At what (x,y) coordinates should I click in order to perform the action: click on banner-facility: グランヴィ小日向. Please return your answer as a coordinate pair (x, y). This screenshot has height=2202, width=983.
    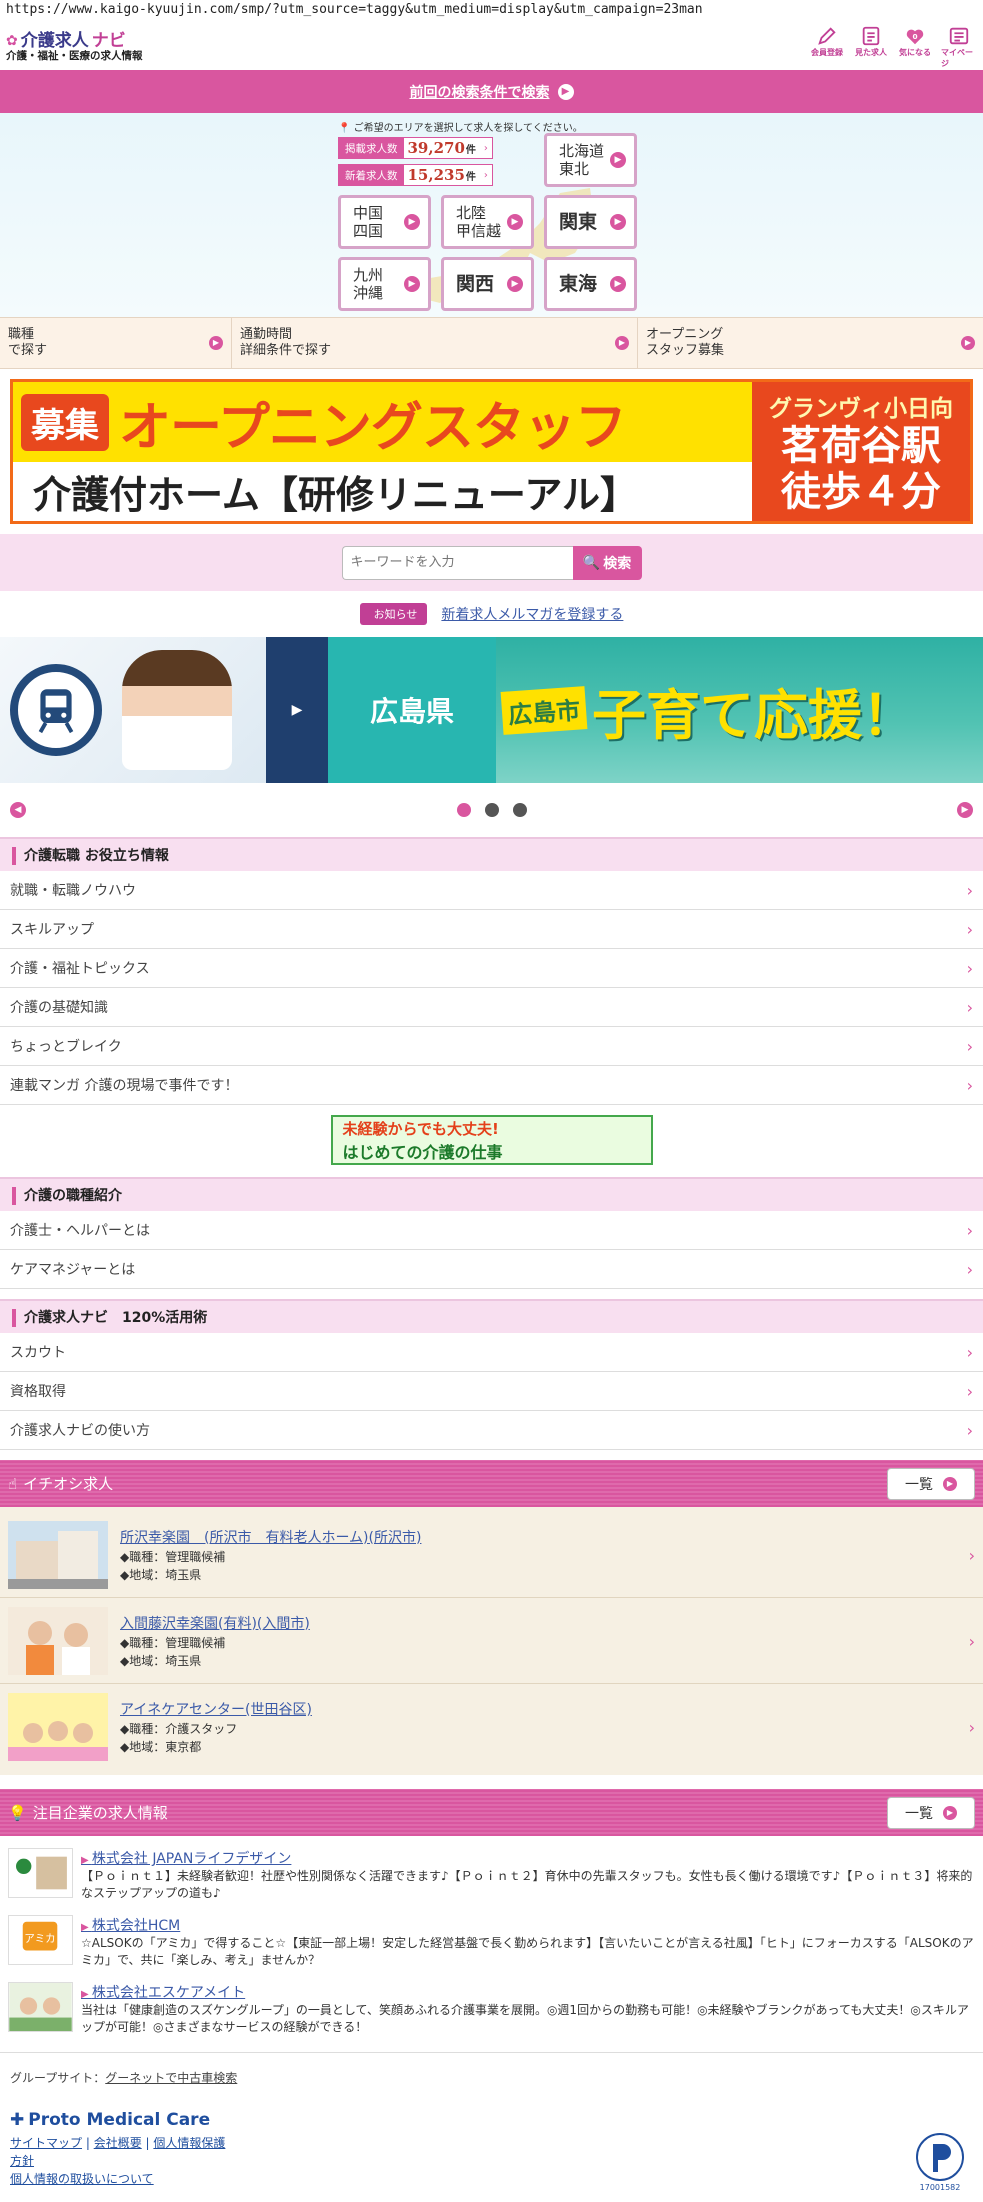
    Looking at the image, I should click on (861, 408).